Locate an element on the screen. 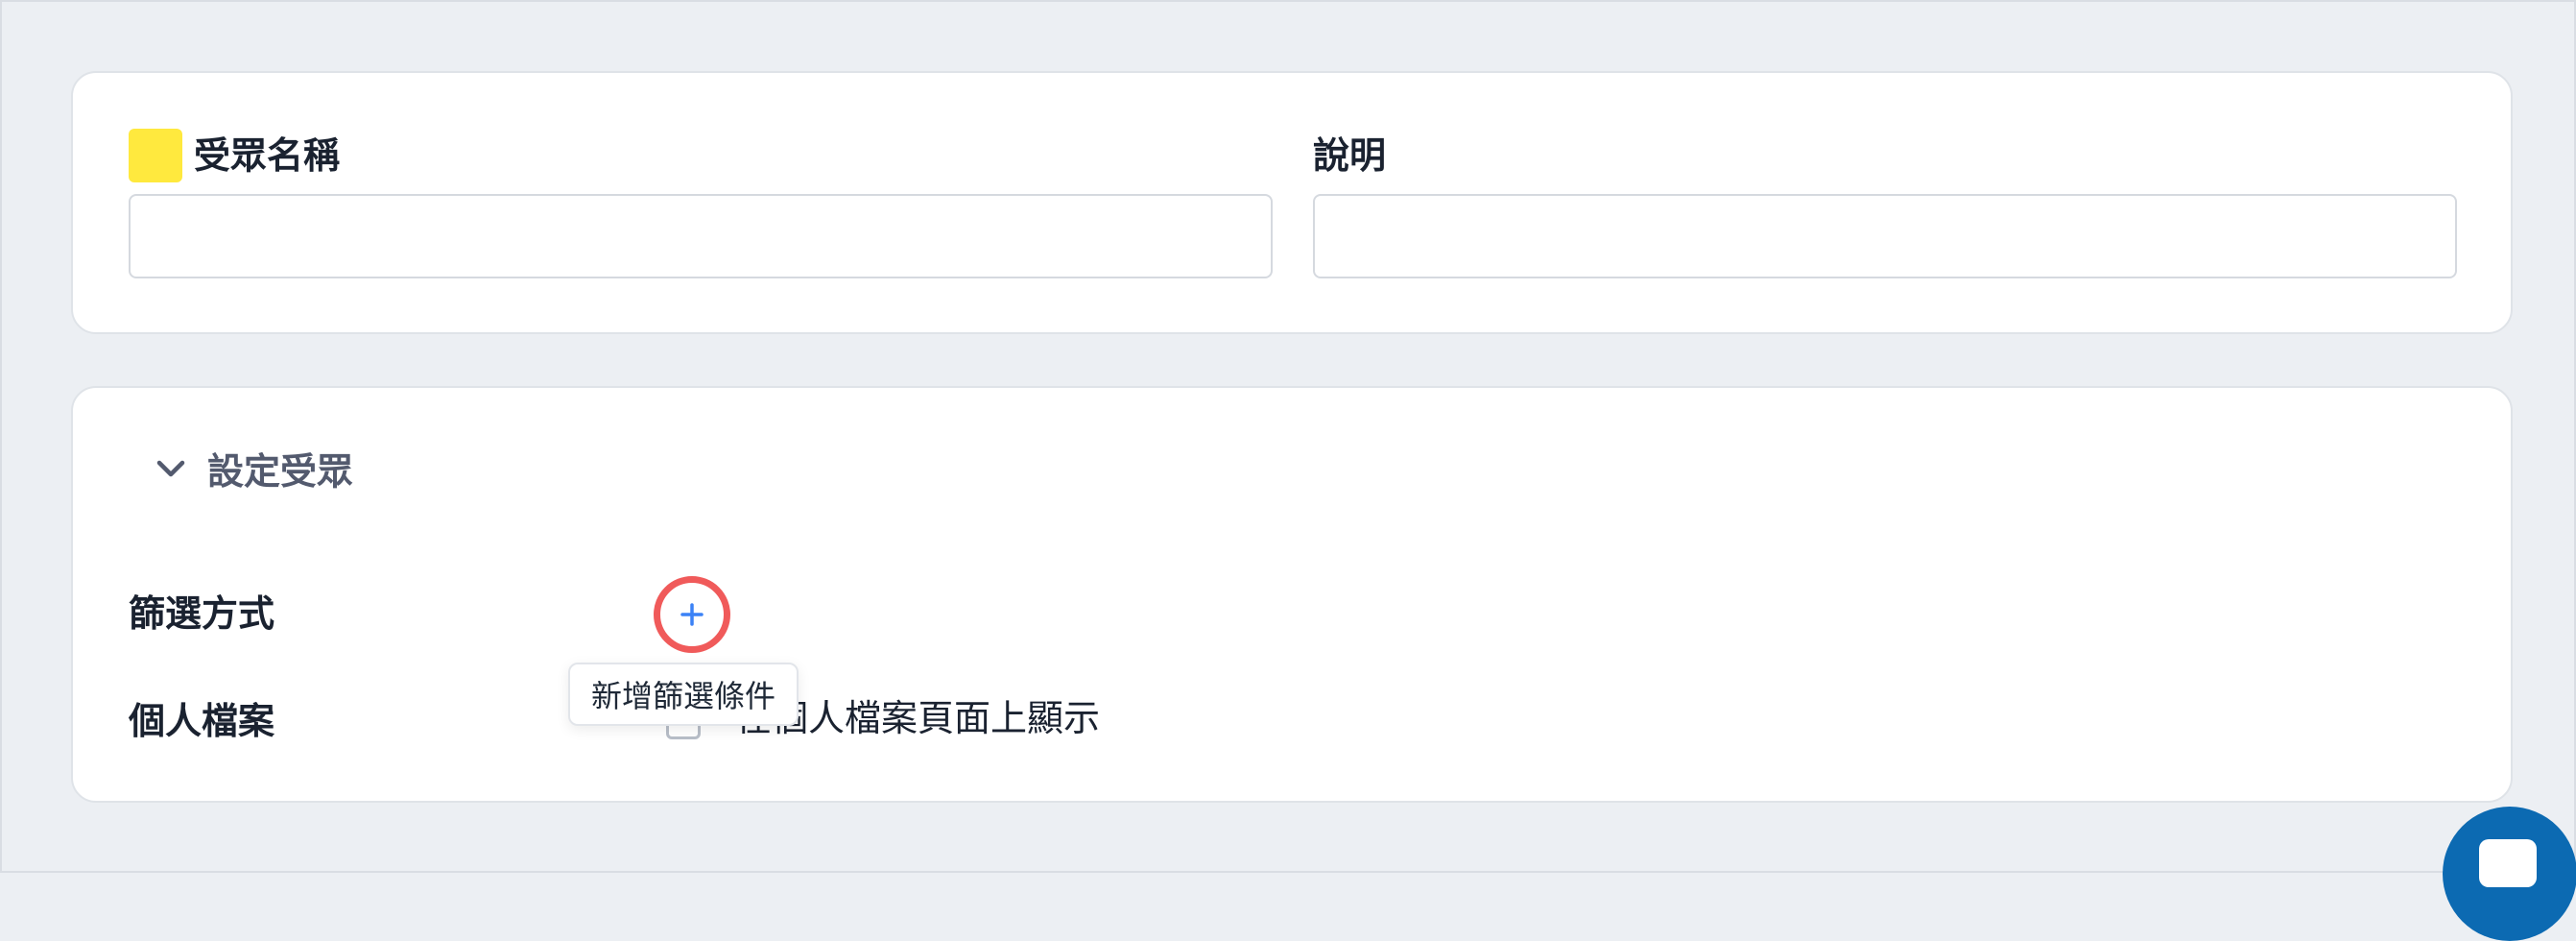 The width and height of the screenshot is (2576, 941). plus-icon is located at coordinates (692, 614).